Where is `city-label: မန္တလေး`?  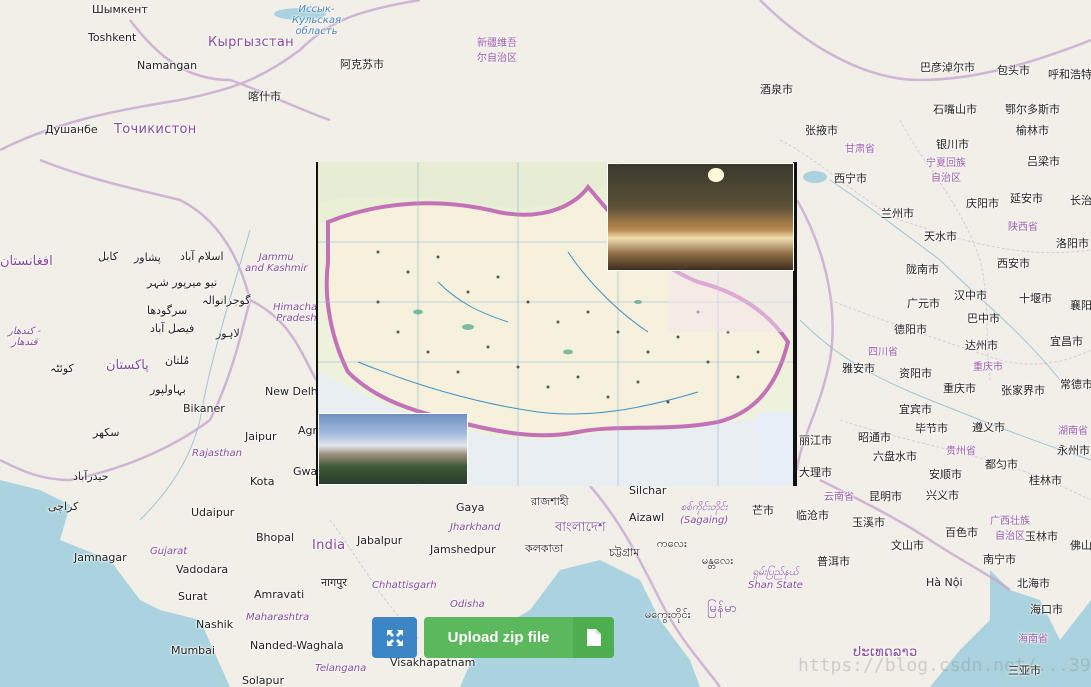 city-label: မန္တလေး is located at coordinates (718, 560).